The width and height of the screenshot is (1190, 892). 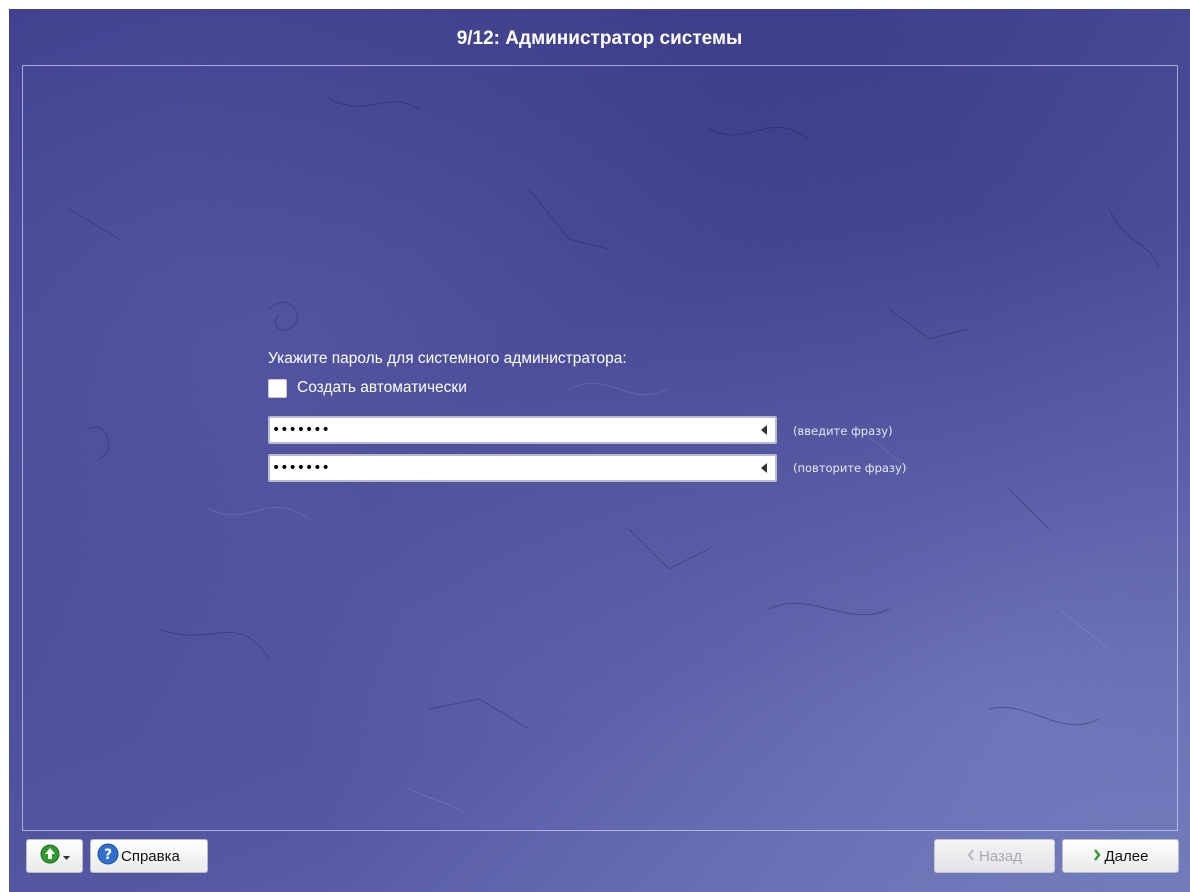 I want to click on password-hint: (введите фразу), so click(x=843, y=431).